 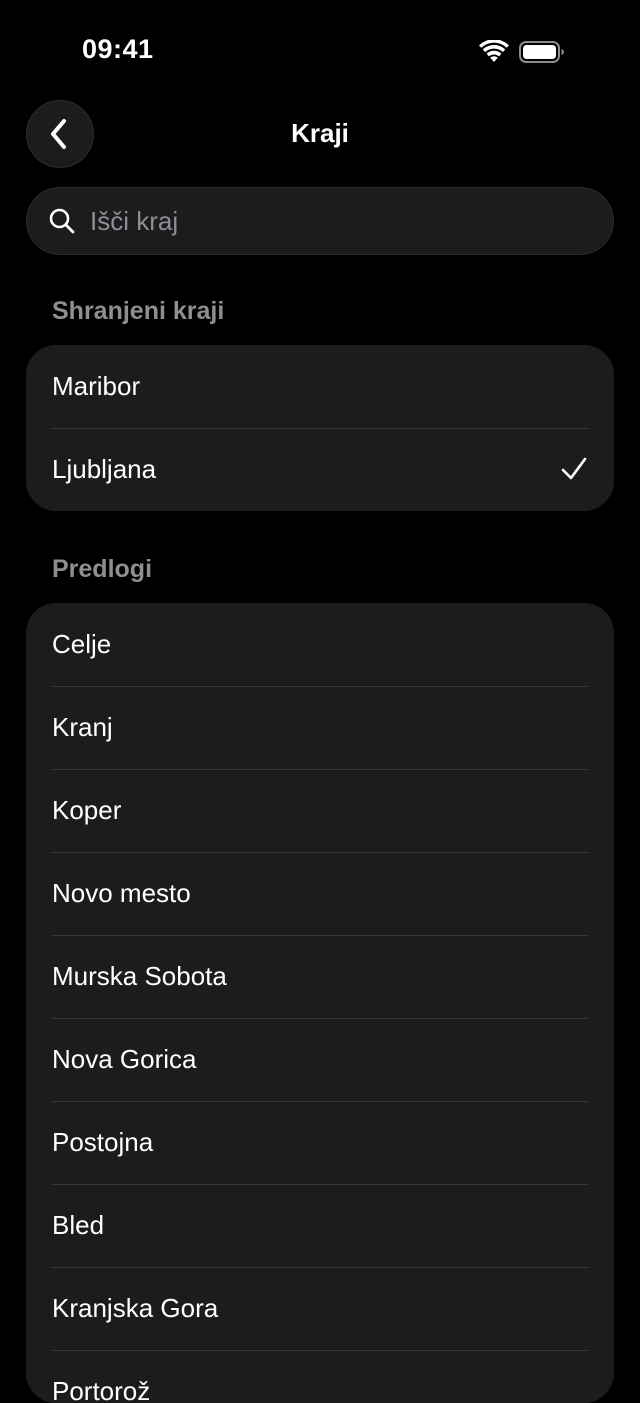 I want to click on saved-place-row: Maribor, so click(x=320, y=386).